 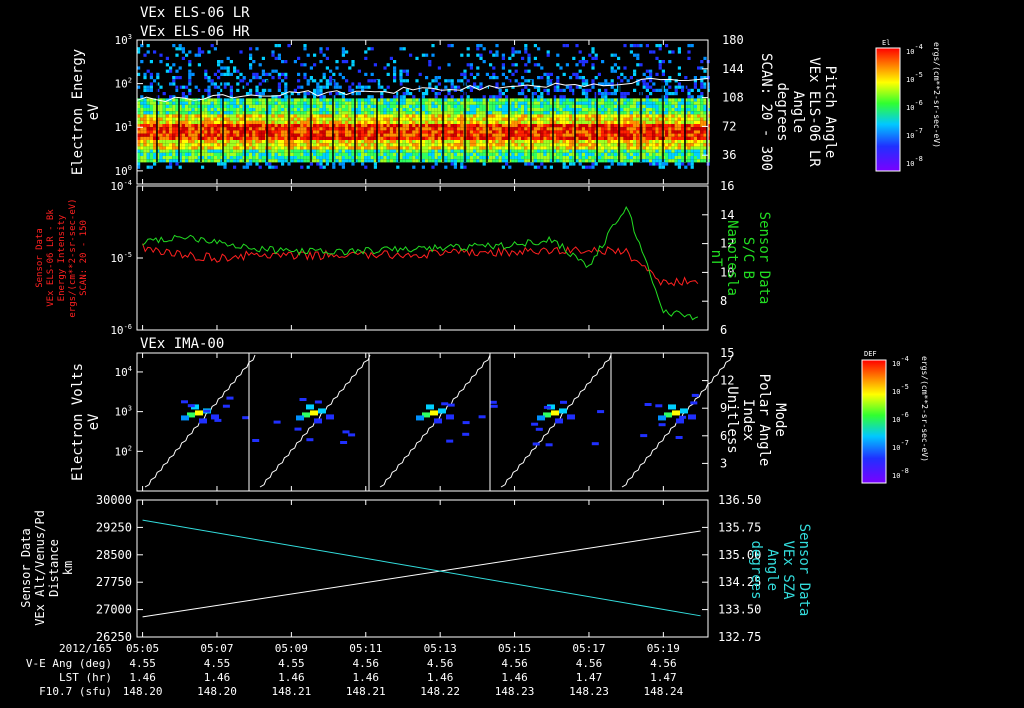 I want to click on ima-colorbar-tick: 10-6, so click(x=900, y=417).